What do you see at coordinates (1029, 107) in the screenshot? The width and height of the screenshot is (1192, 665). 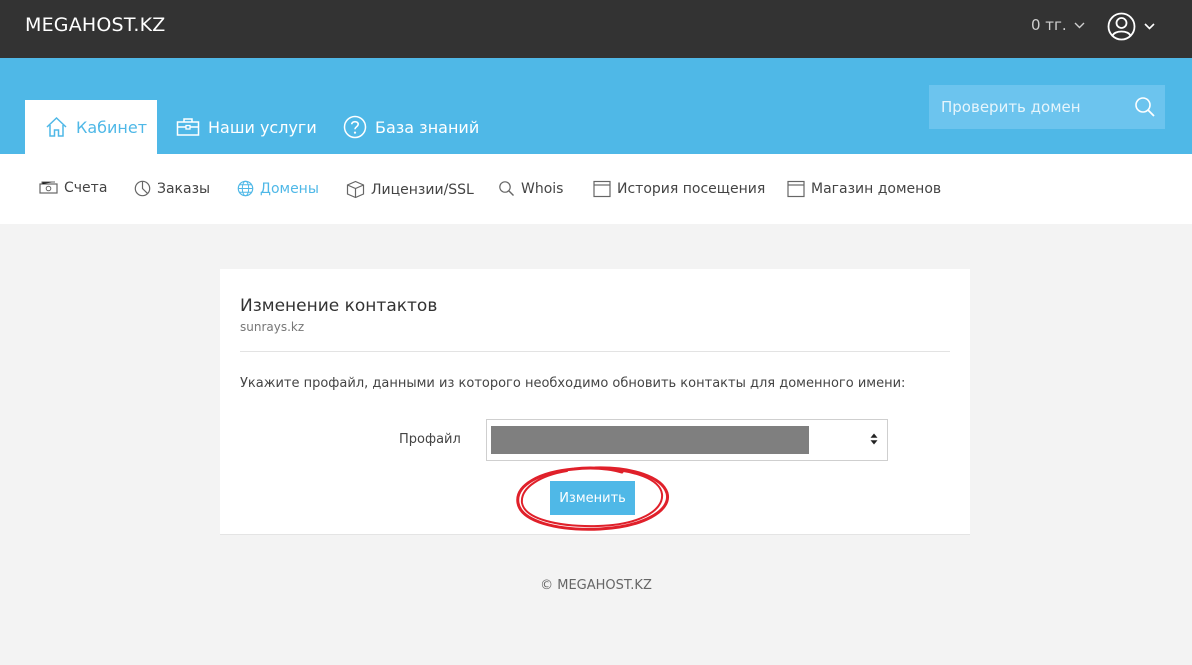 I see `domain-search-input` at bounding box center [1029, 107].